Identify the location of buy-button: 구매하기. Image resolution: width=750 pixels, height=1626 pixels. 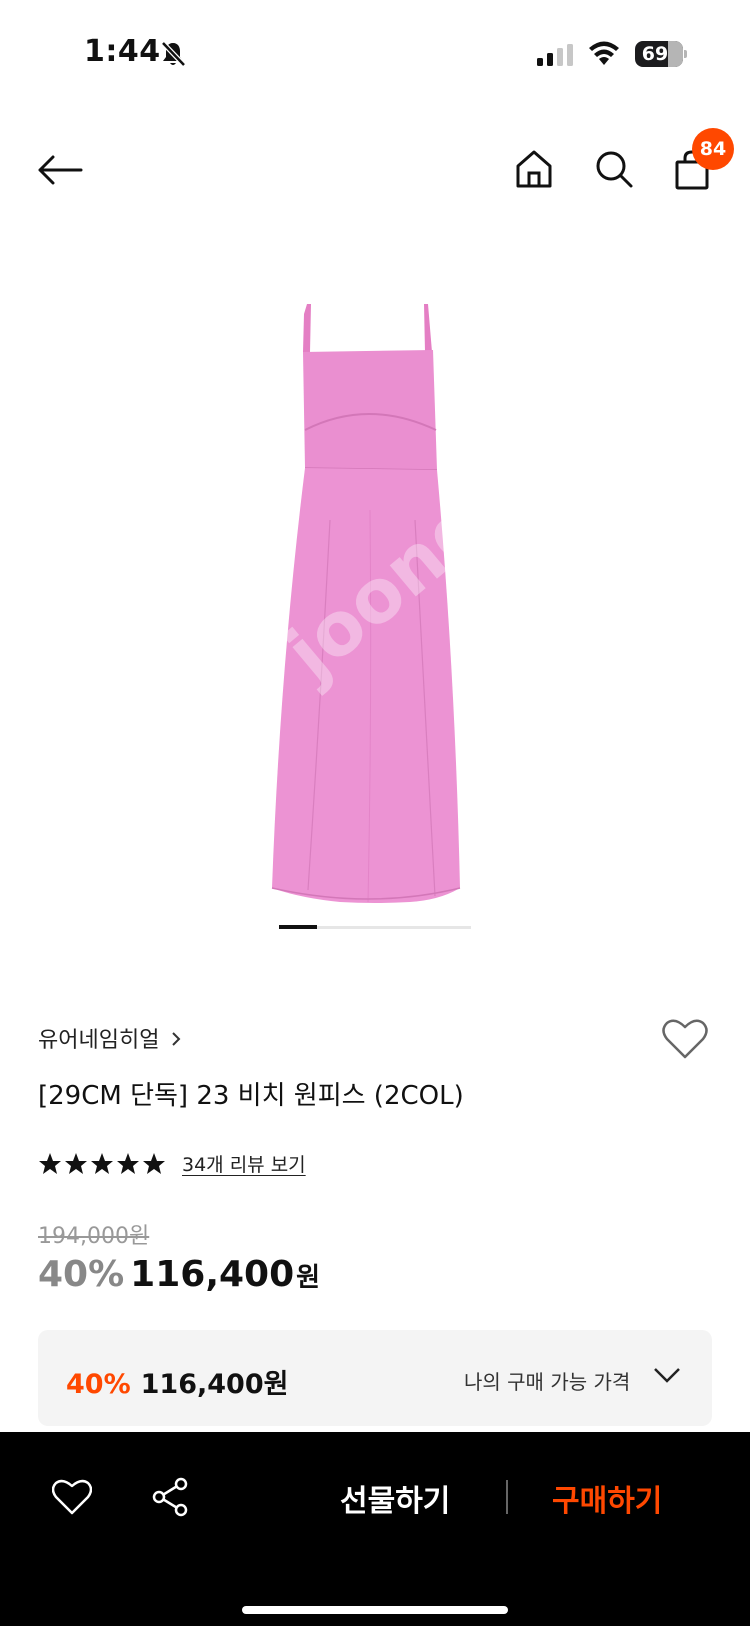
(607, 1498).